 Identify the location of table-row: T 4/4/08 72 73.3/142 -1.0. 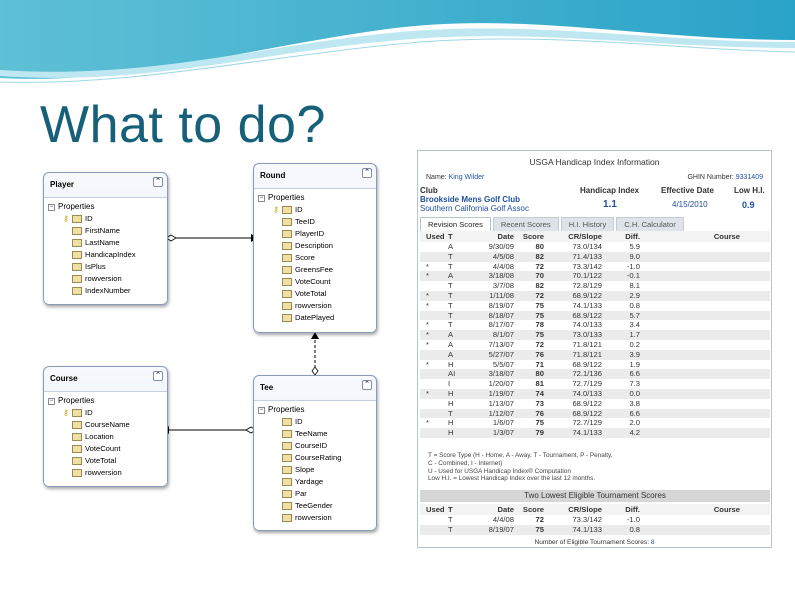
(544, 519).